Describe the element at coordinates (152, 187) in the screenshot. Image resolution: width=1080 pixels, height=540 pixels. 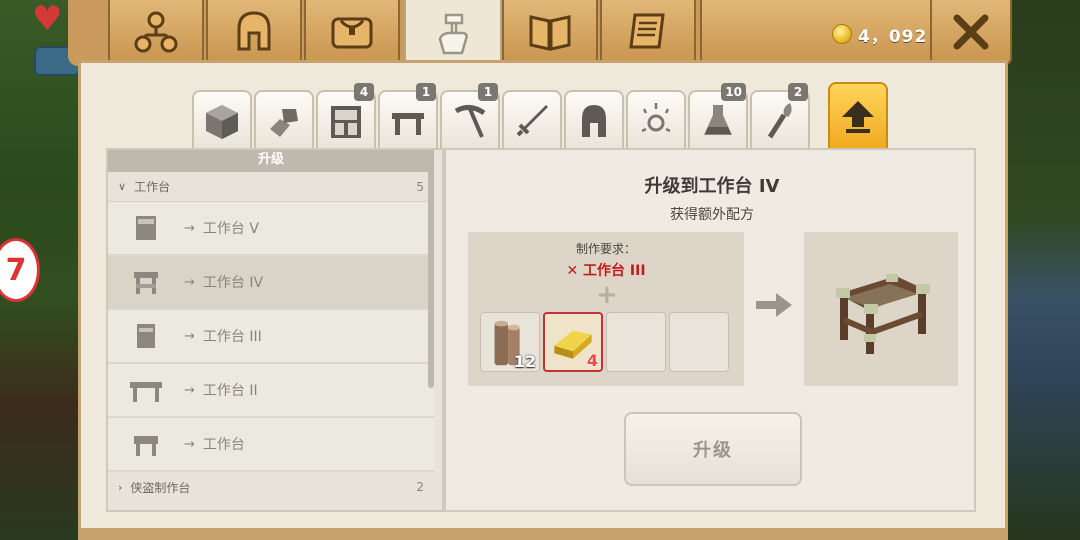
I see `group-label: 工作台` at that location.